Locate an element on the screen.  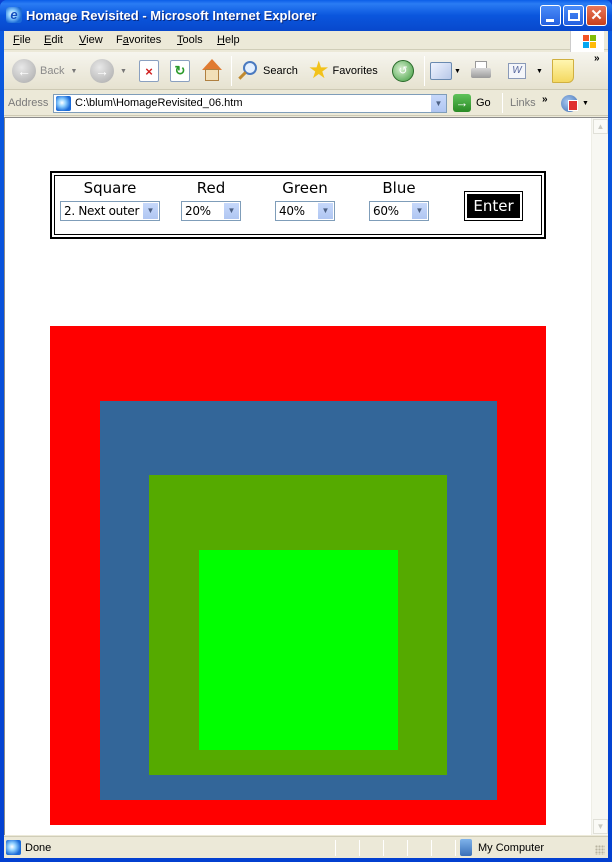
history-button: ↺ is located at coordinates (403, 71).